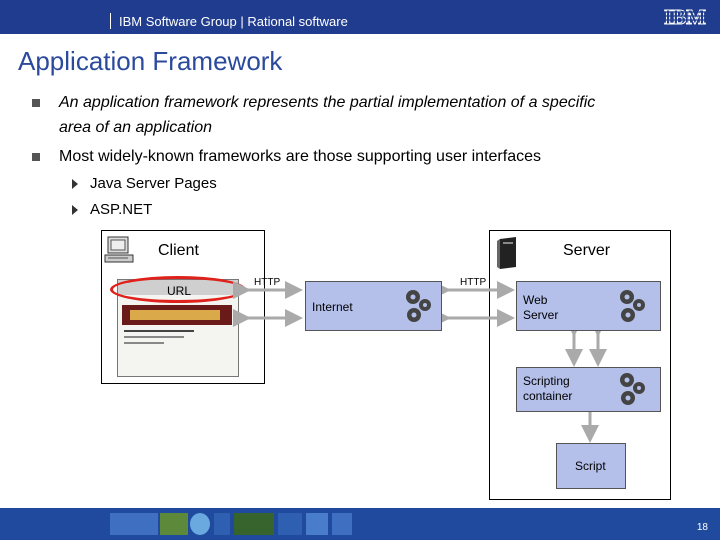  I want to click on http-label-left: HTTP, so click(267, 282).